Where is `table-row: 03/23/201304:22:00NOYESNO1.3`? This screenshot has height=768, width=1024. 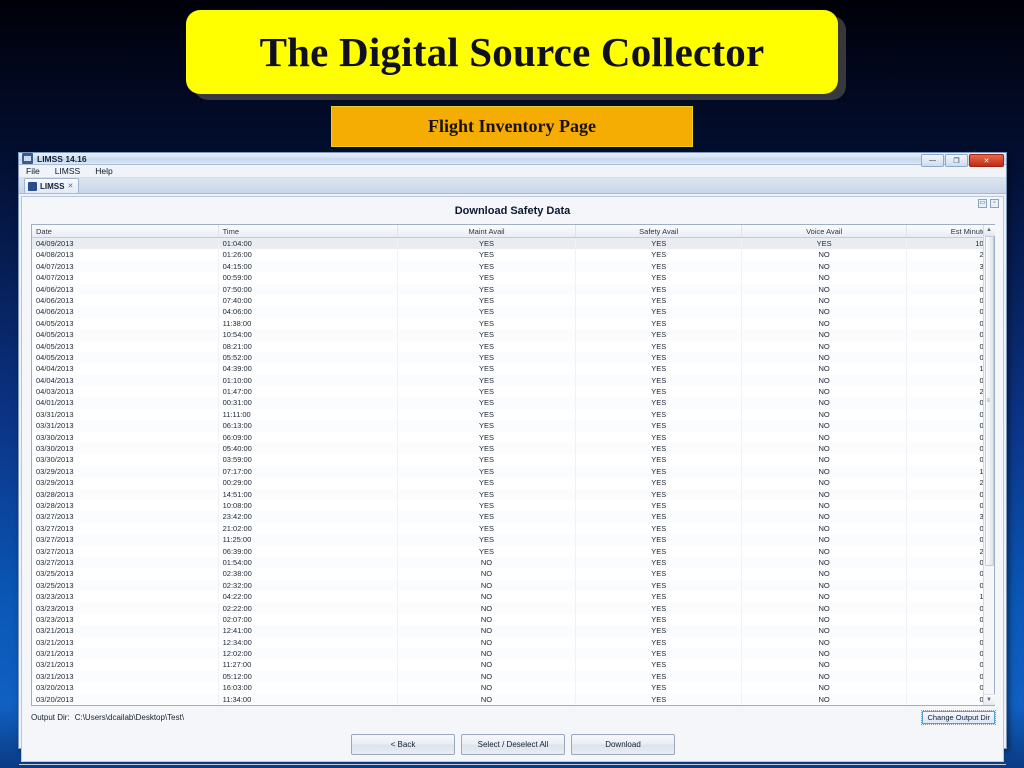
table-row: 03/23/201304:22:00NOYESNO1.3 is located at coordinates (513, 597).